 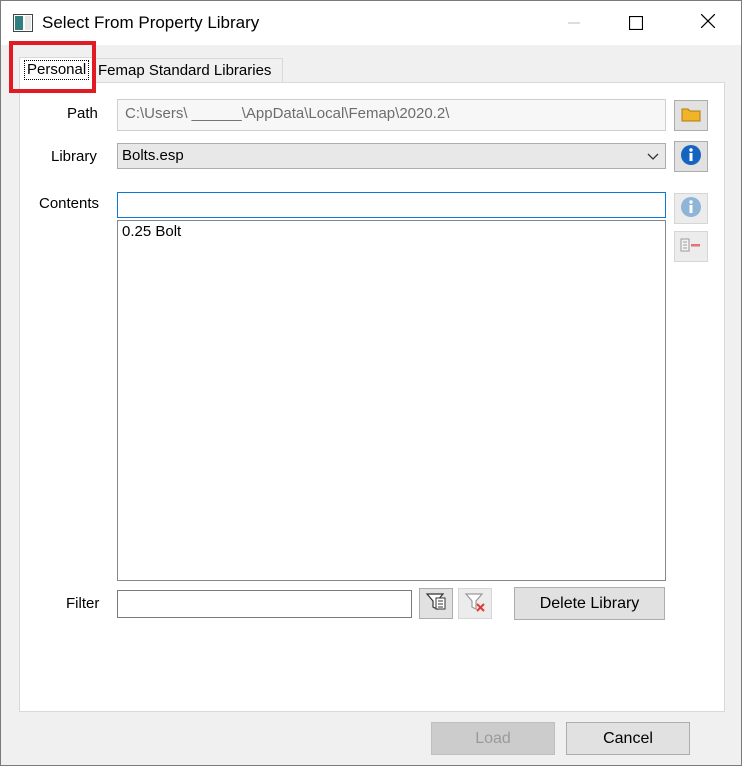 I want to click on library-info-button, so click(x=691, y=156).